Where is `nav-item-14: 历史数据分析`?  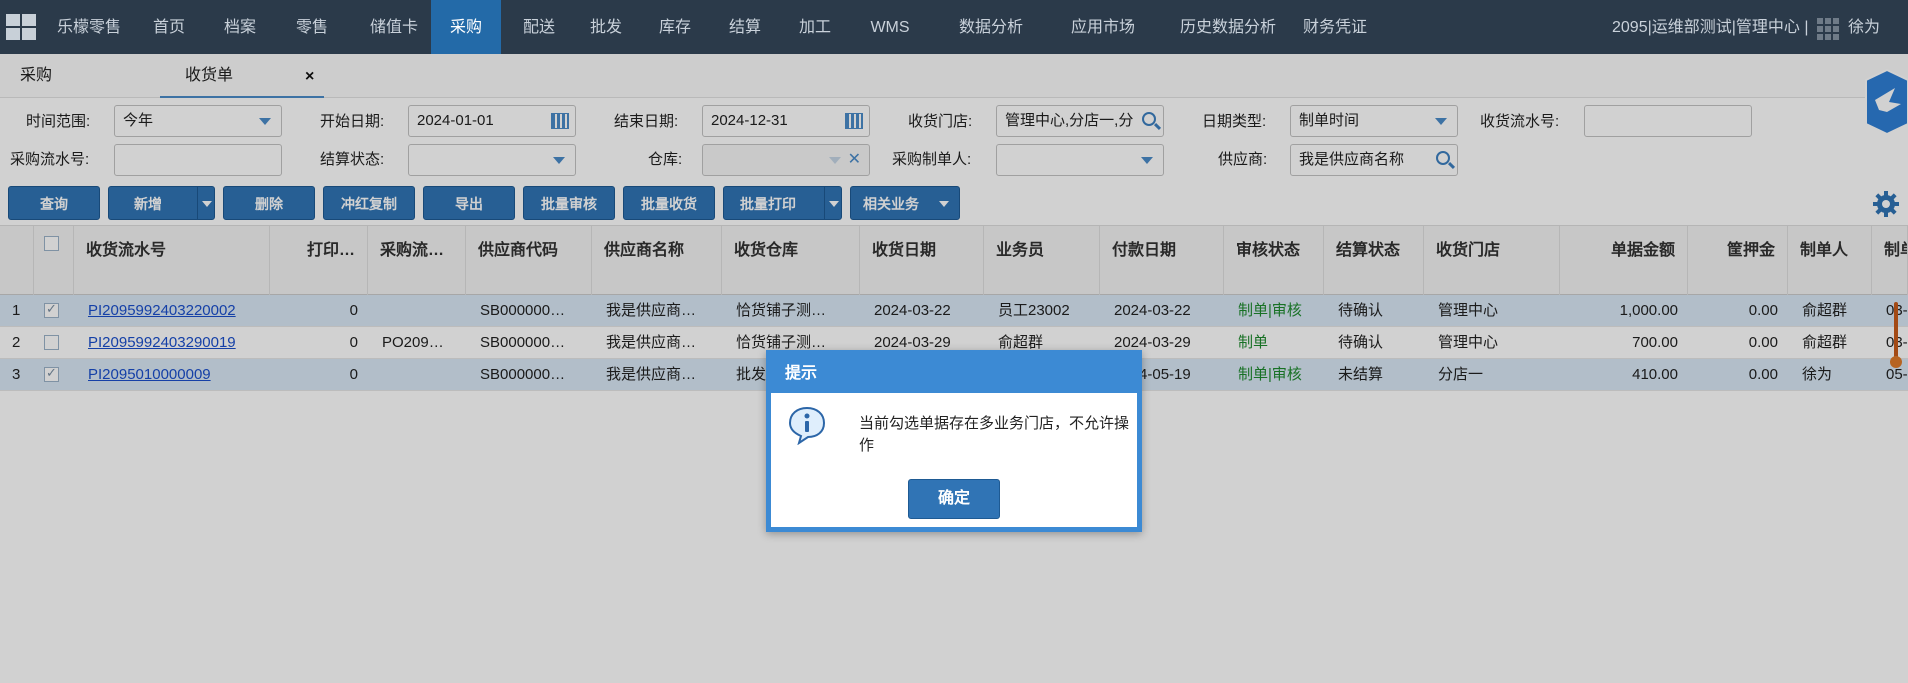 nav-item-14: 历史数据分析 is located at coordinates (1228, 27).